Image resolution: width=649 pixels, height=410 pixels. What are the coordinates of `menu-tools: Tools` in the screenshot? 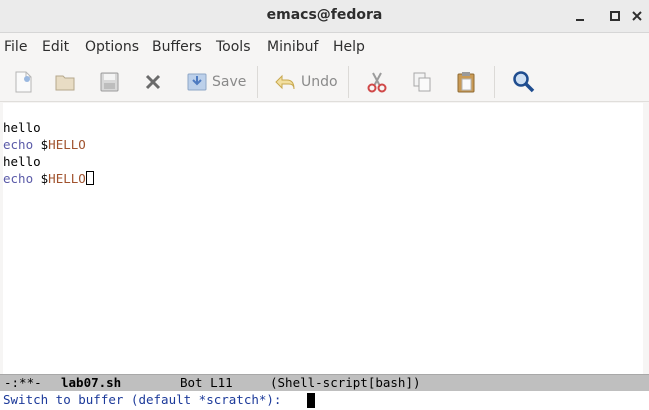 It's located at (233, 47).